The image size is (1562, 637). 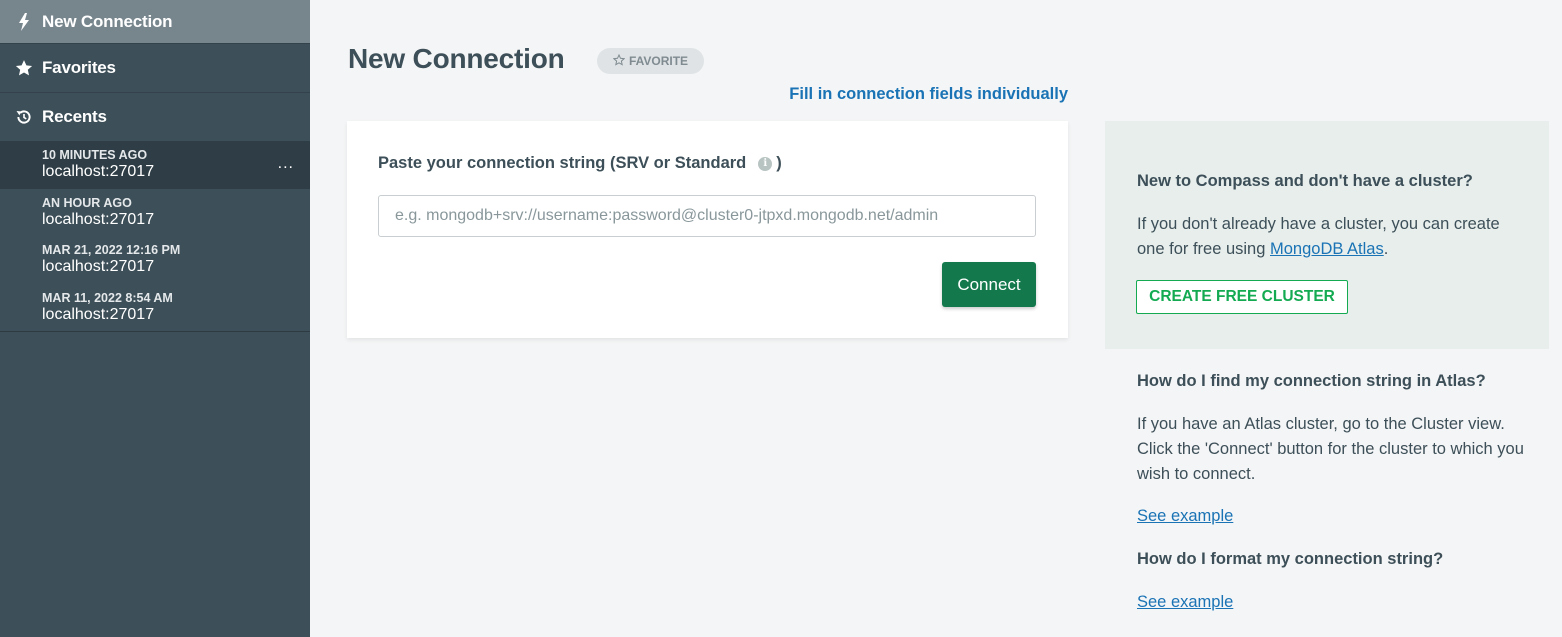 I want to click on star-icon, so click(x=24, y=68).